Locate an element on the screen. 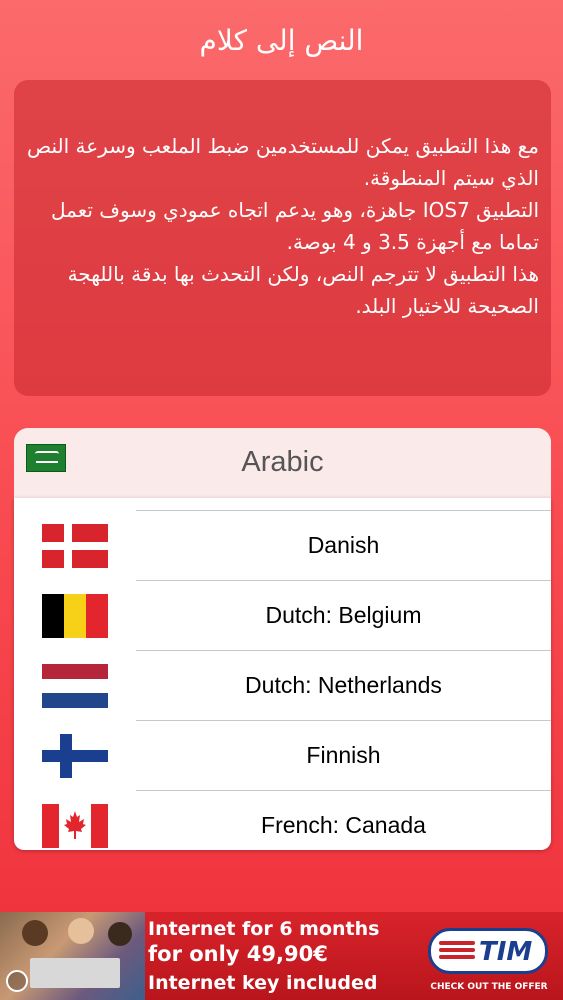 Image resolution: width=563 pixels, height=1000 pixels. ad-line-2: for only 49,90€ is located at coordinates (238, 954).